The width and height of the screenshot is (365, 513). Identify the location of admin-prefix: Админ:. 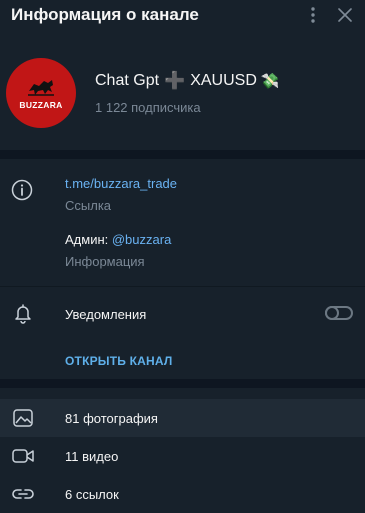
(88, 239).